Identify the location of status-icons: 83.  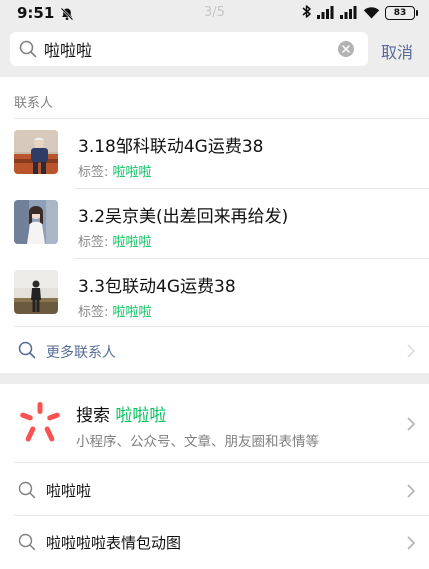
(357, 13).